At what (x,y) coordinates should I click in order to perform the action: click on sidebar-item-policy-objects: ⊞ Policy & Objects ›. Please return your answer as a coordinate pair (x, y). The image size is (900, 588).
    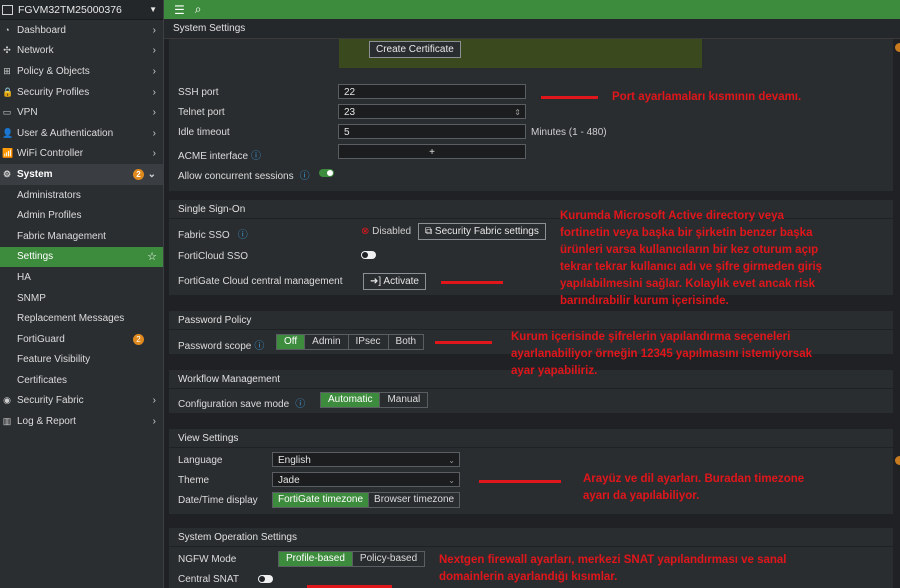
    Looking at the image, I should click on (81, 71).